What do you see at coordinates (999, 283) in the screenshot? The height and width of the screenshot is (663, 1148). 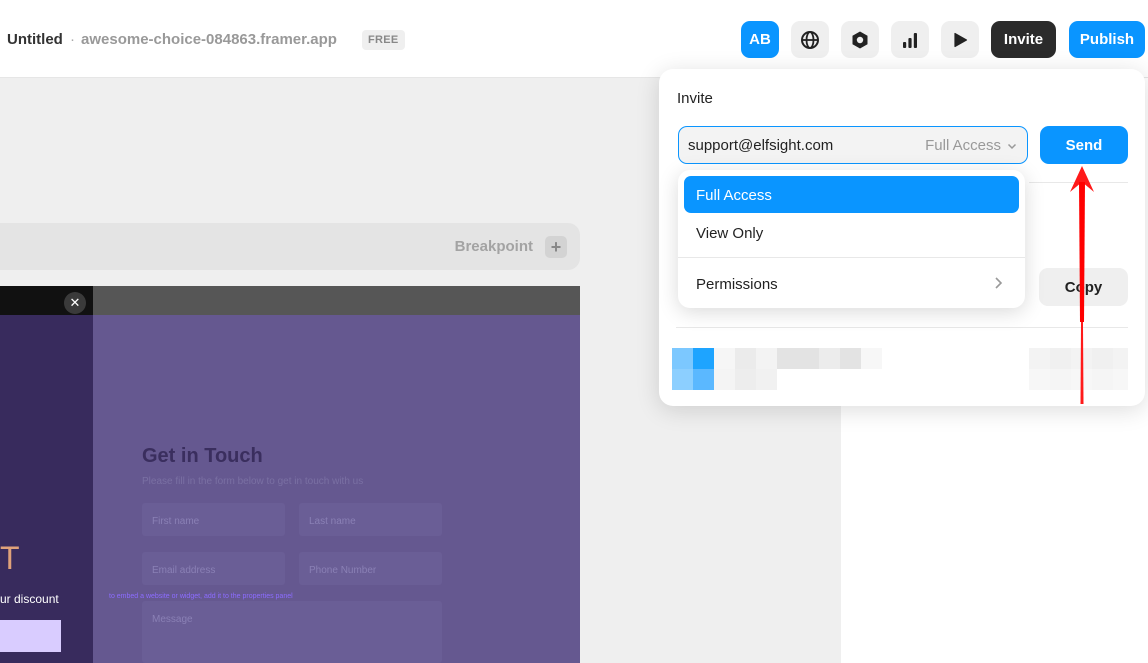 I see `chevron-right-icon` at bounding box center [999, 283].